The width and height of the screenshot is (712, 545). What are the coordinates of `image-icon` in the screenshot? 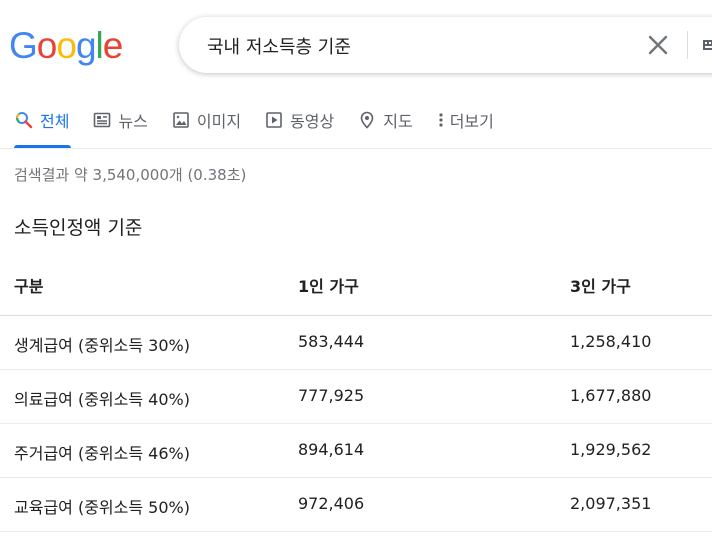 It's located at (181, 120).